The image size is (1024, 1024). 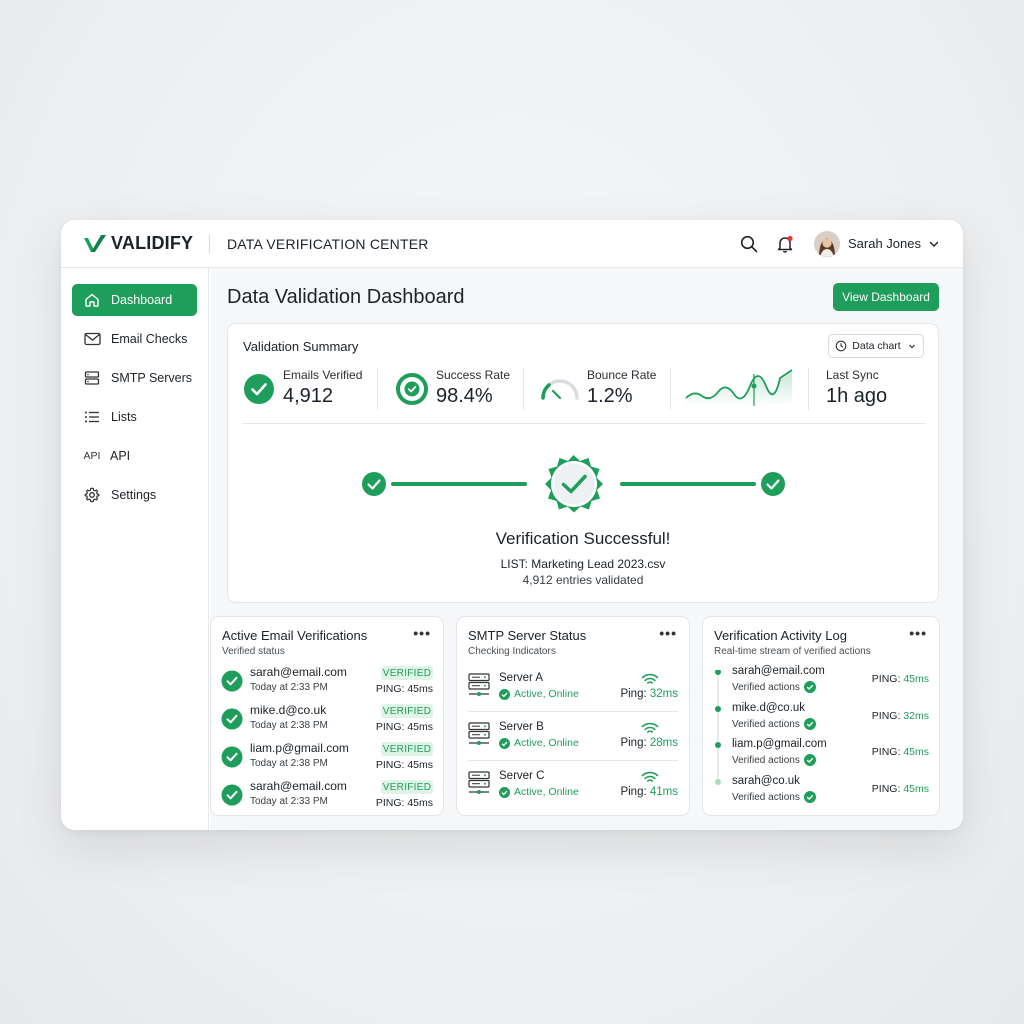 What do you see at coordinates (134, 378) in the screenshot?
I see `sidebar-item-smtp-servers: SMTP Servers` at bounding box center [134, 378].